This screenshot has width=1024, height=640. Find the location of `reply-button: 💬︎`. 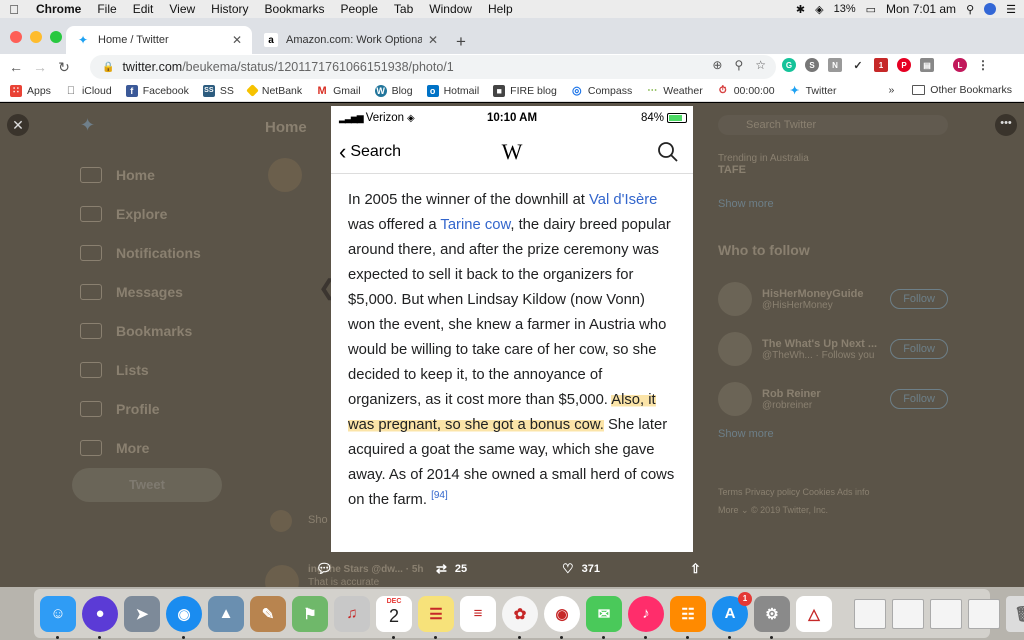

reply-button: 💬︎ is located at coordinates (376, 569).